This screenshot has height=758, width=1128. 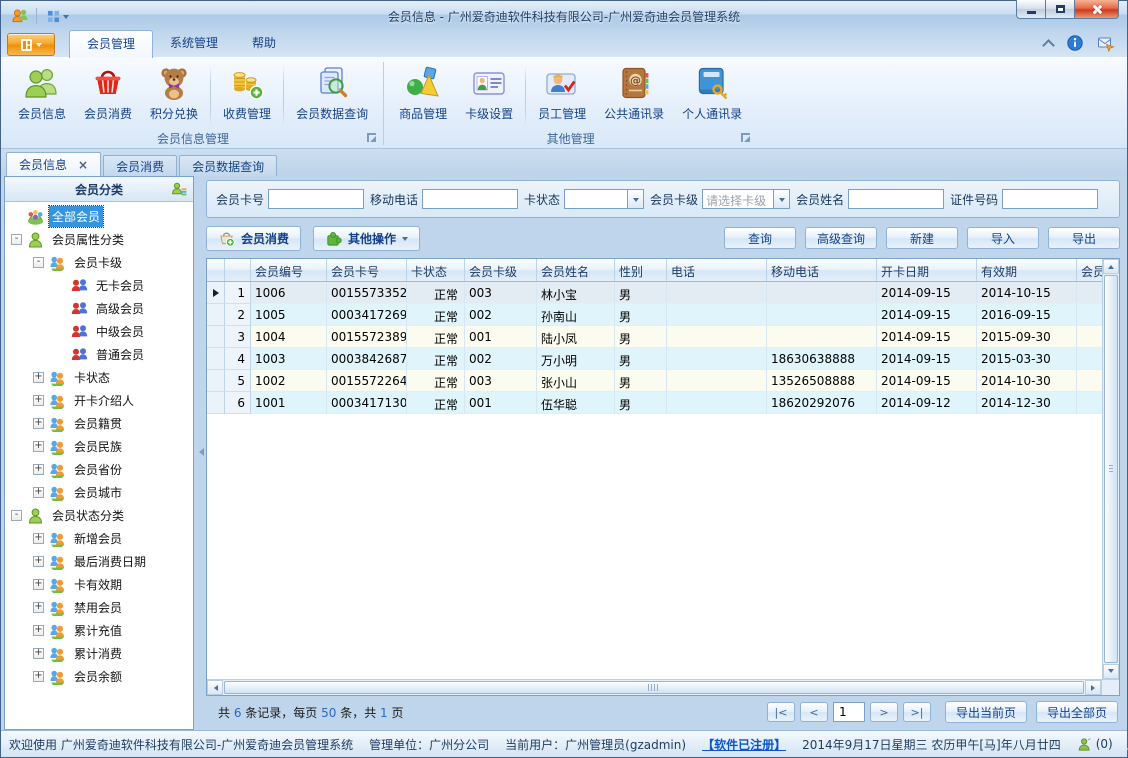 What do you see at coordinates (99, 400) in the screenshot?
I see `tree-item-8: + 开卡介绍人` at bounding box center [99, 400].